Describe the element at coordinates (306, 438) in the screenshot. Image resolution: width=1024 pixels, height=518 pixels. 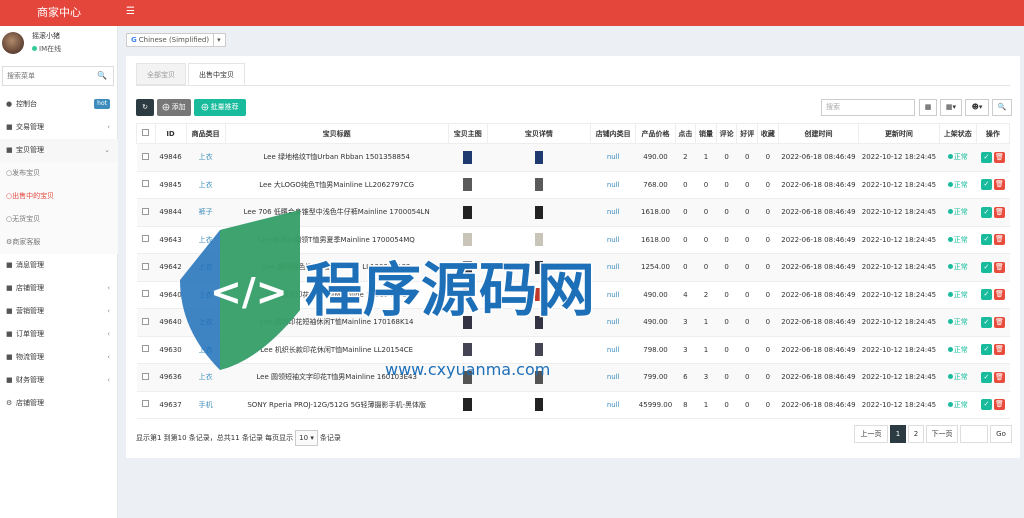
I see `page-size-select: 10 ▾` at that location.